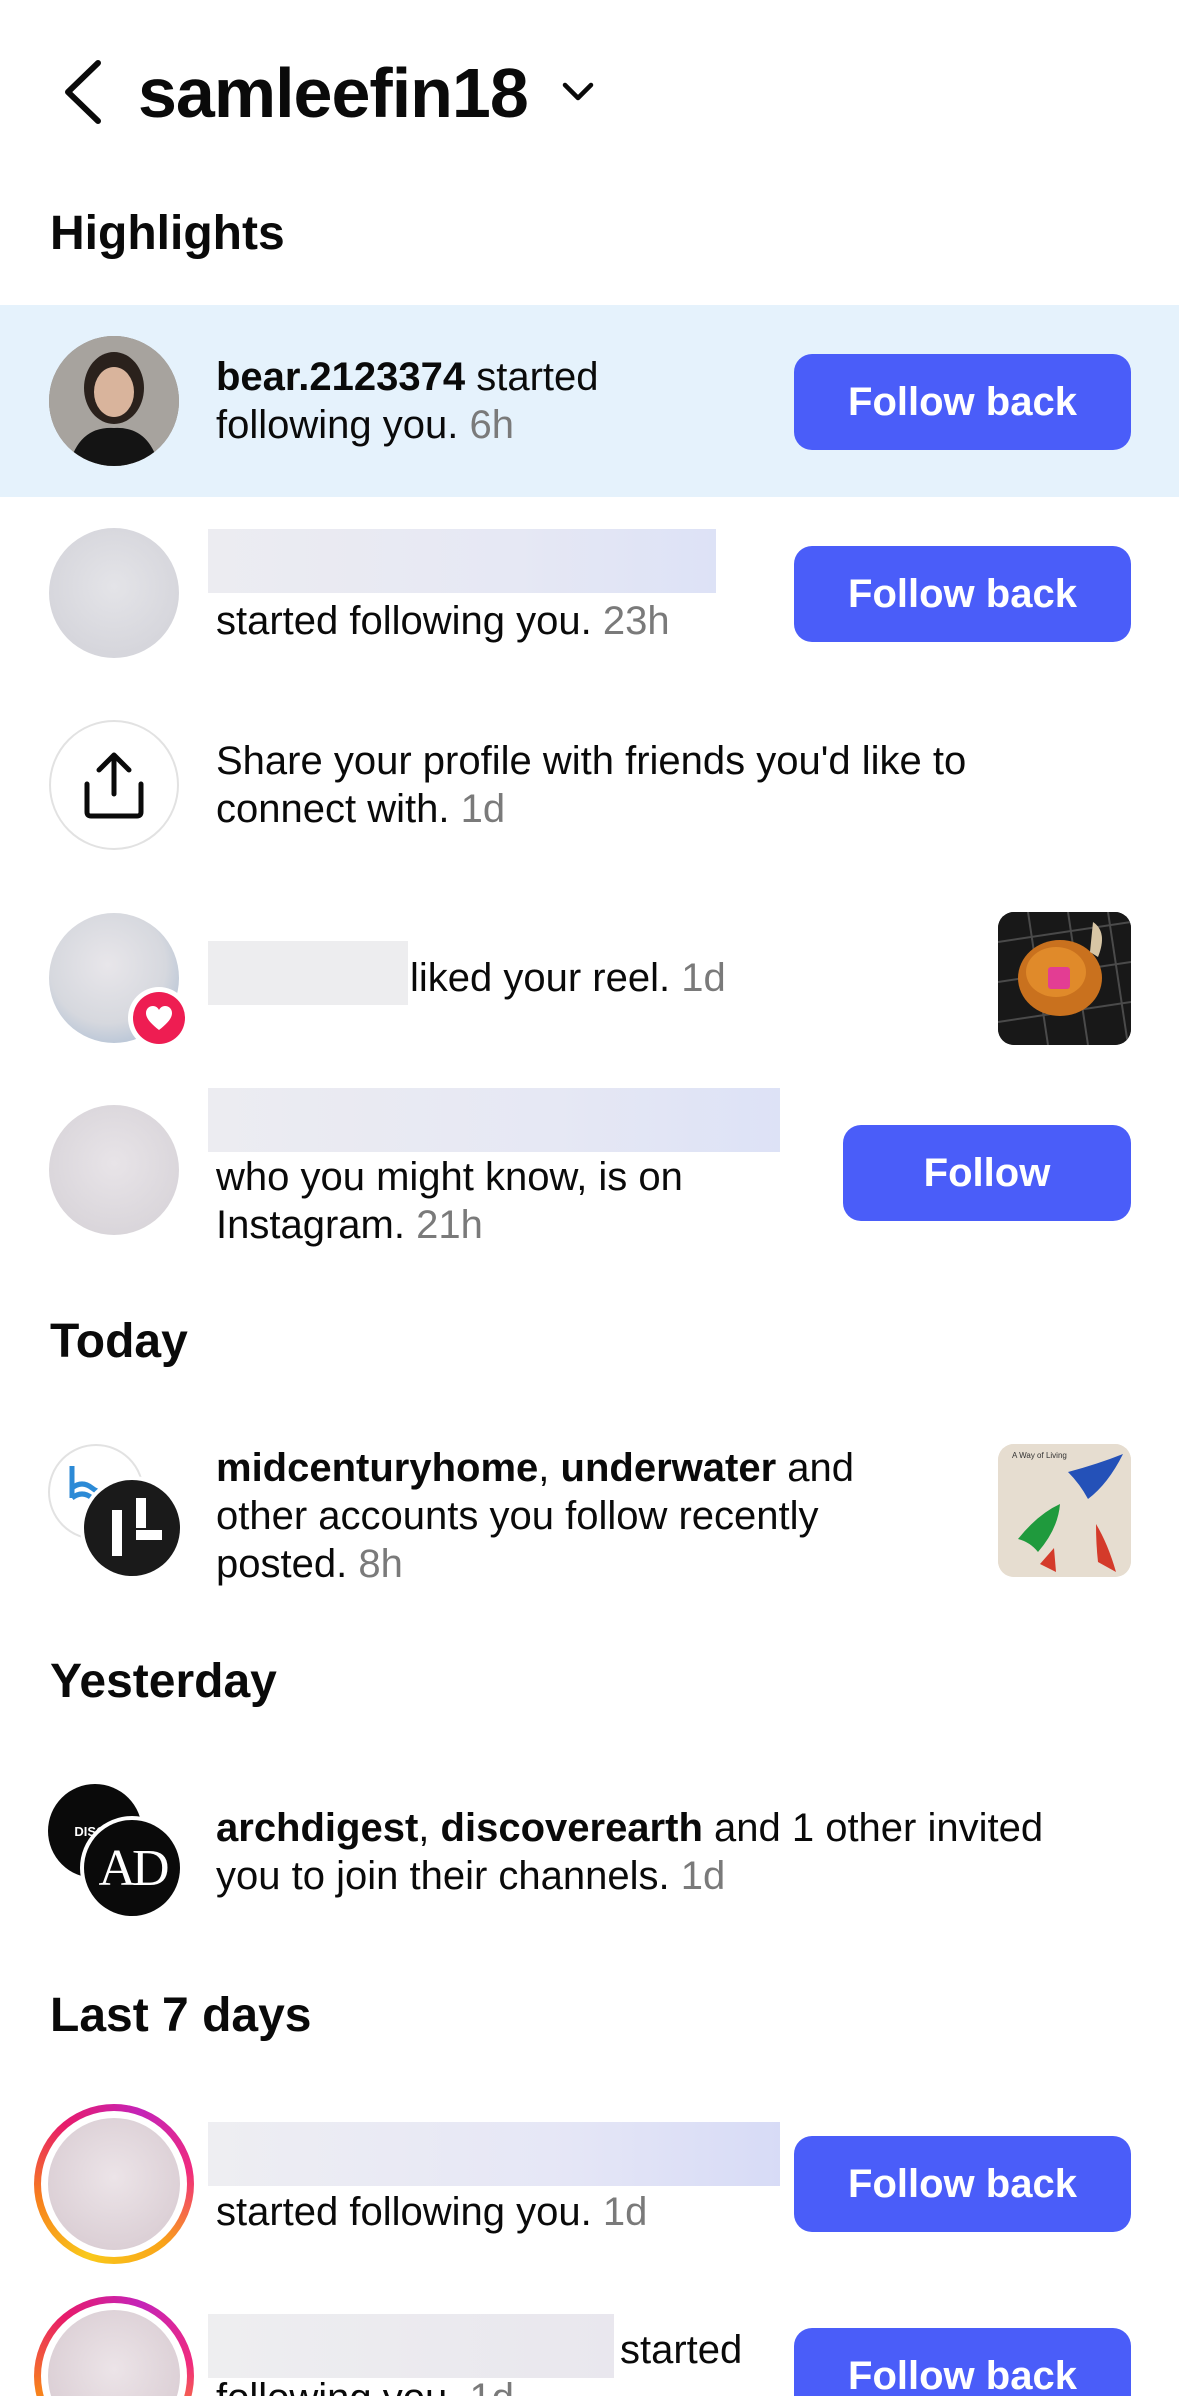  I want to click on midcentury-logo-icon, so click(132, 1528).